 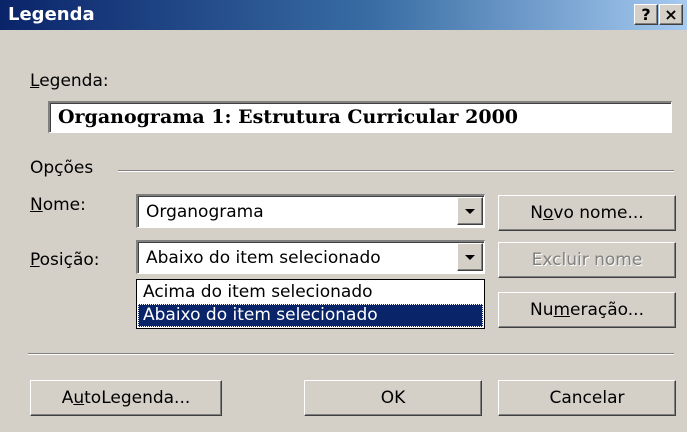 What do you see at coordinates (310, 211) in the screenshot?
I see `name-combobox: Organograma` at bounding box center [310, 211].